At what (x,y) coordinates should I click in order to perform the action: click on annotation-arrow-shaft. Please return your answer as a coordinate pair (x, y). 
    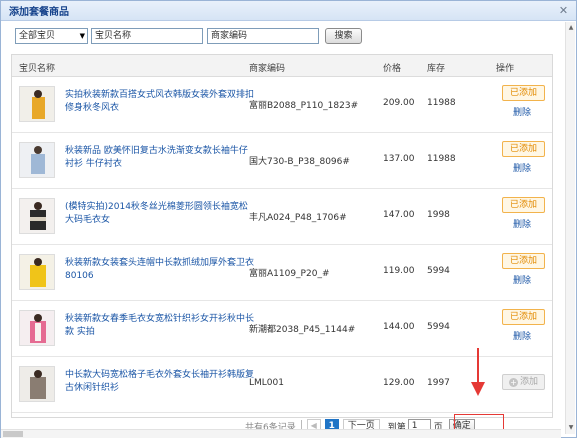
    Looking at the image, I should click on (478, 366).